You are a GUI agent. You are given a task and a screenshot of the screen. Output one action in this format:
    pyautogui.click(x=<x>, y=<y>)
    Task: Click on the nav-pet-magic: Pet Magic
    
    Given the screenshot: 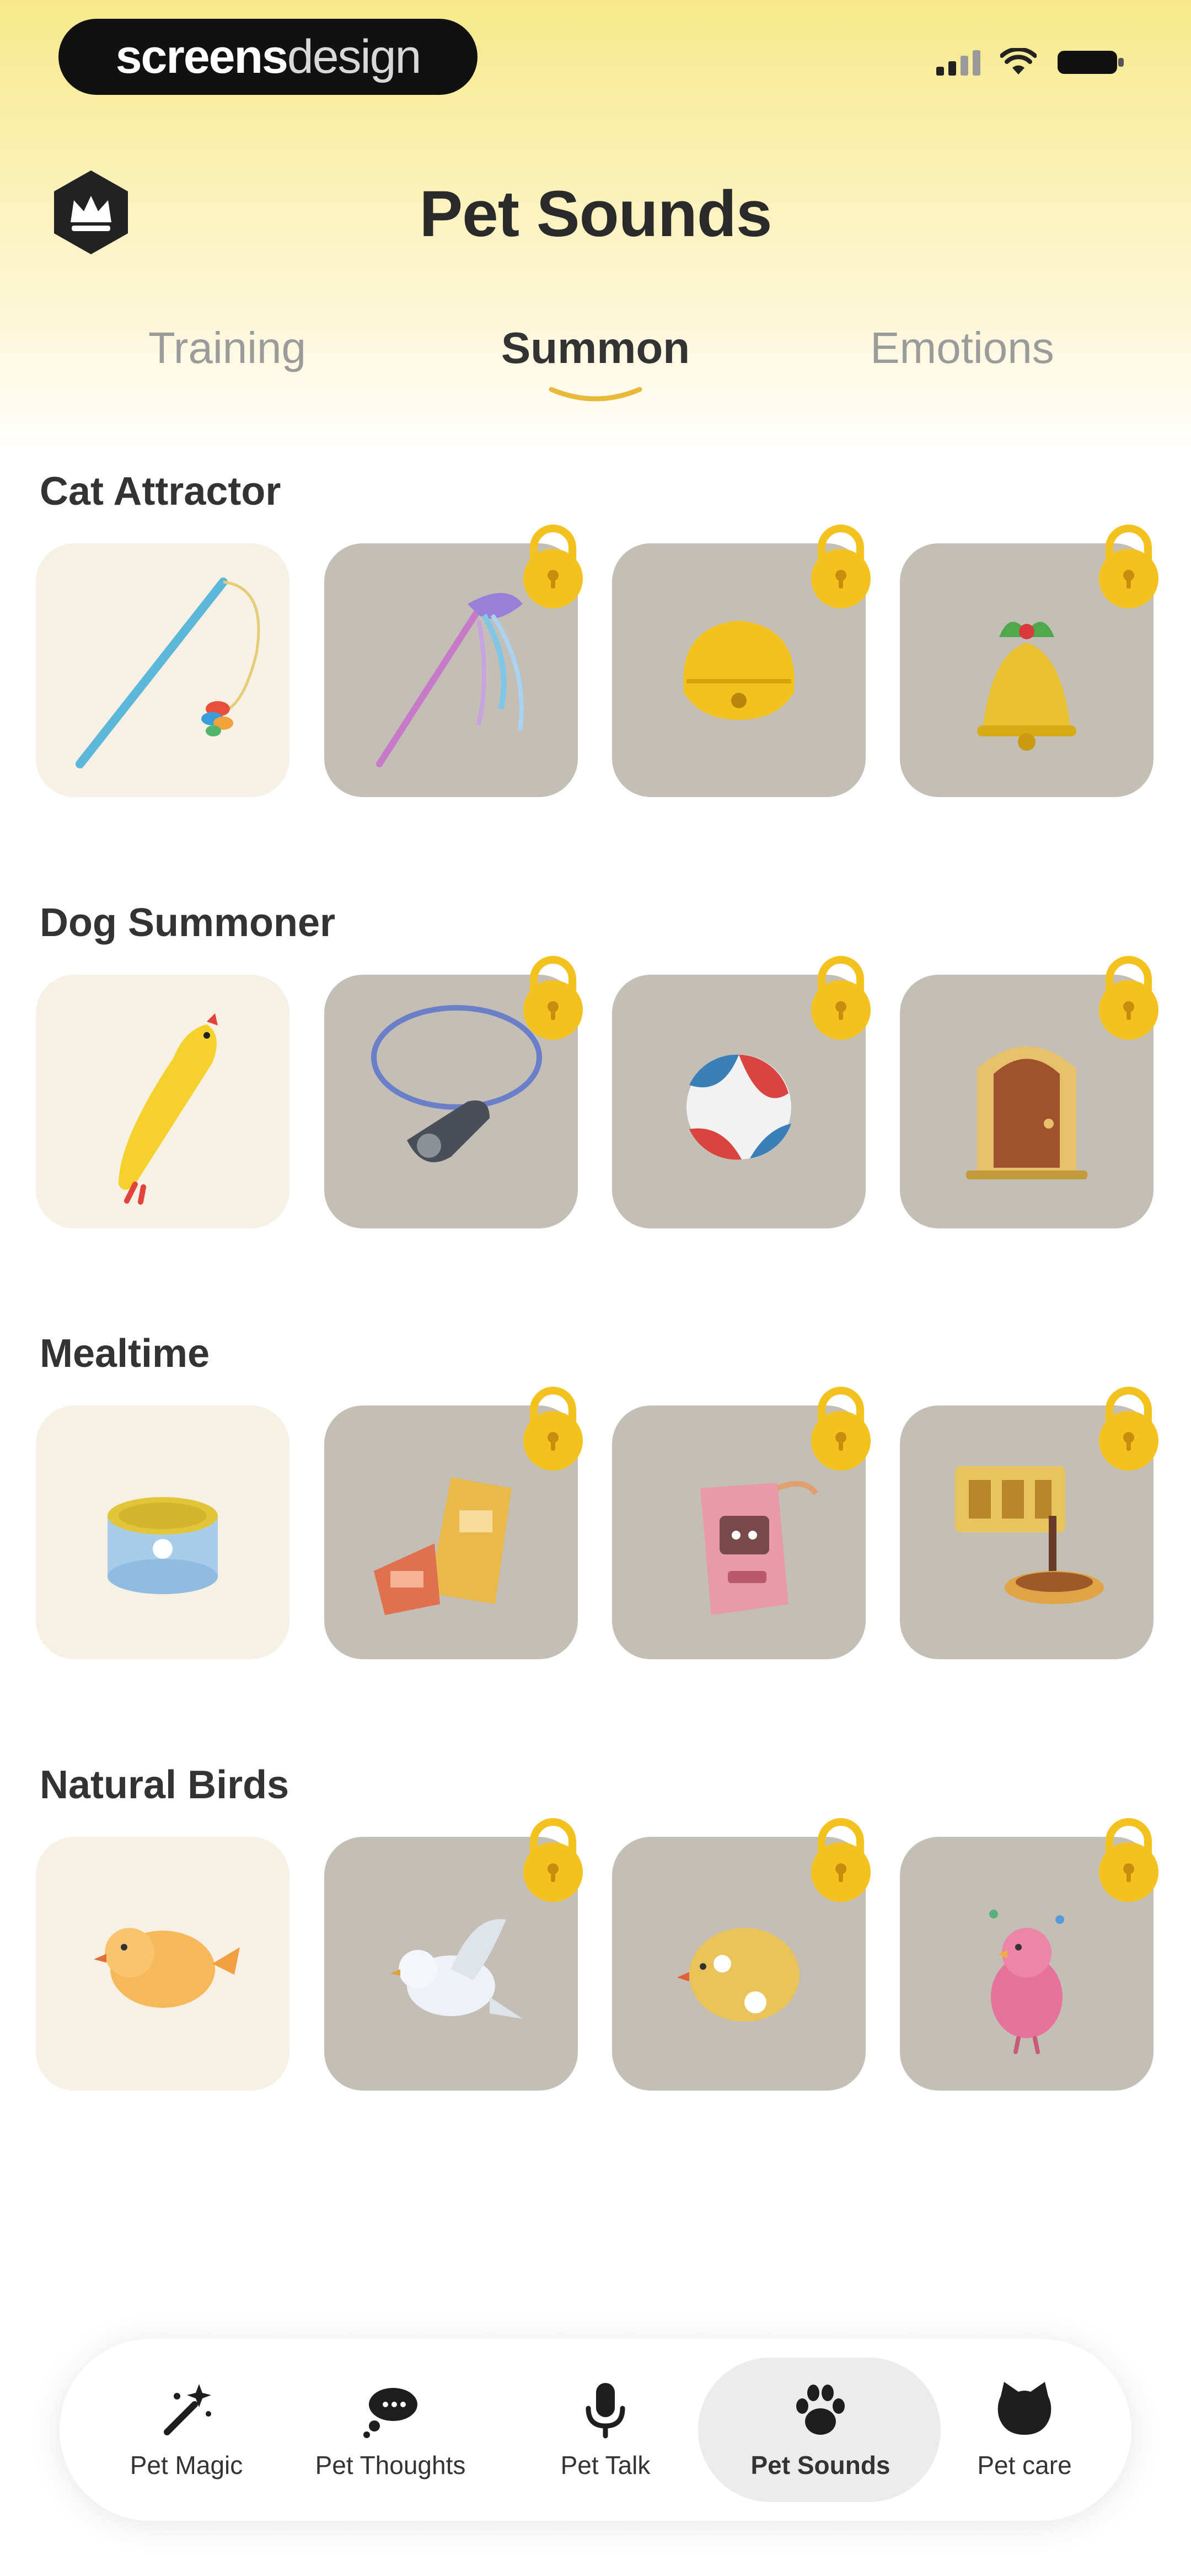 What is the action you would take?
    pyautogui.click(x=186, y=2430)
    